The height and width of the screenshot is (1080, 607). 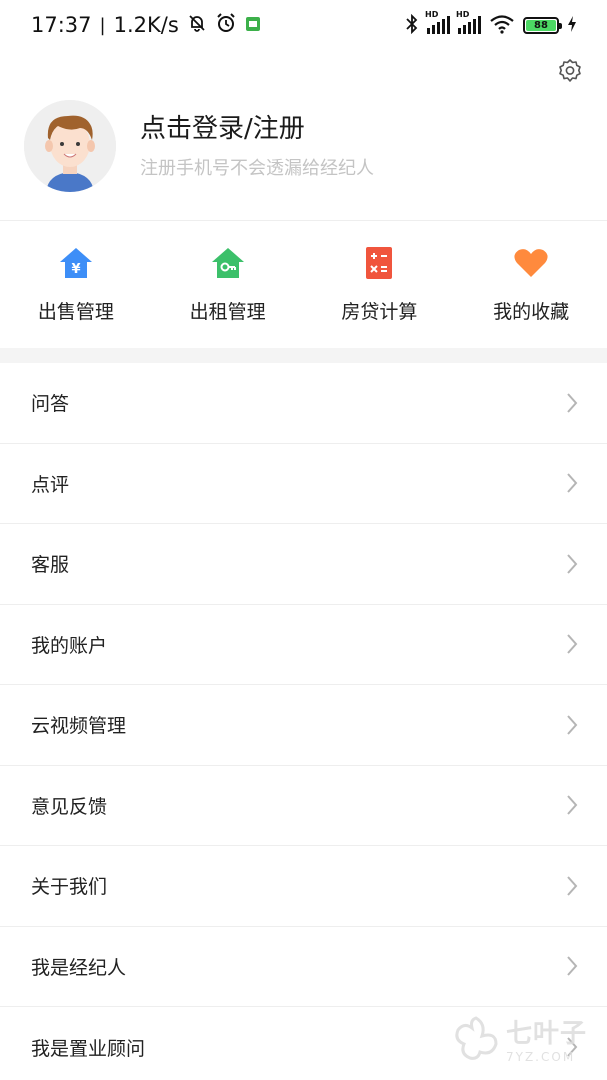 What do you see at coordinates (547, 1033) in the screenshot?
I see `watermark-title: 七叶子` at bounding box center [547, 1033].